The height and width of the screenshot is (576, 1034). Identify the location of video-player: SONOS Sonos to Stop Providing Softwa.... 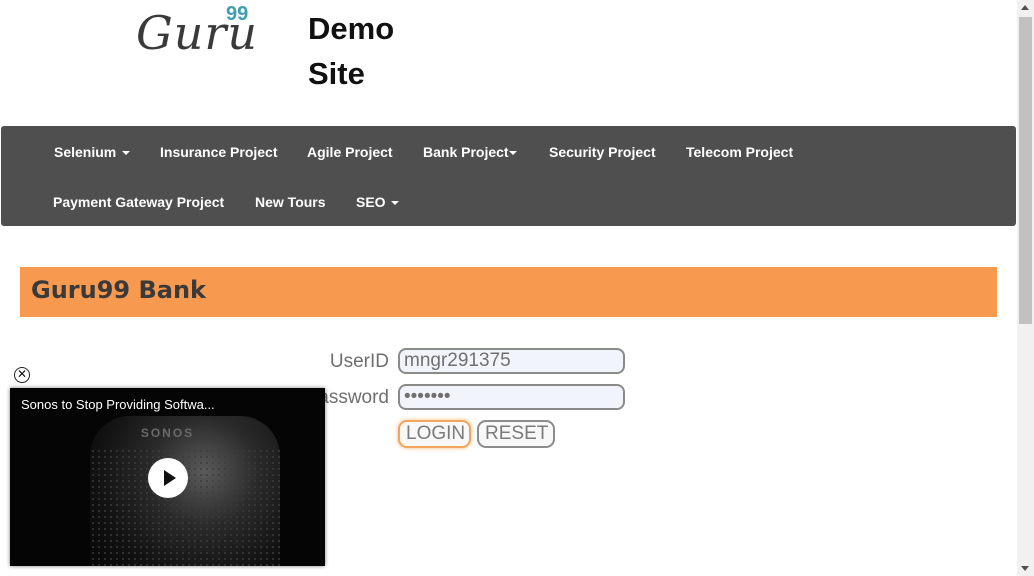
(167, 477).